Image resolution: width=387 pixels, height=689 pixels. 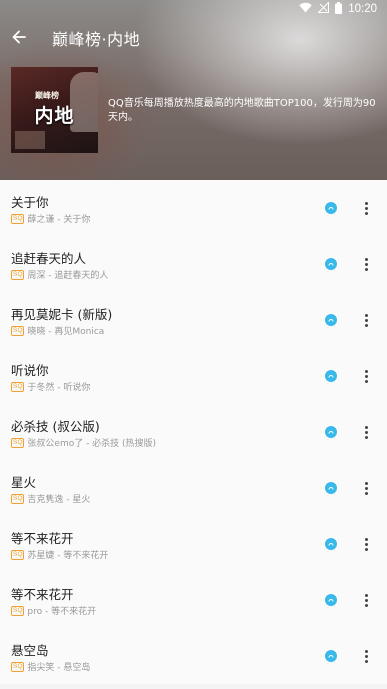 What do you see at coordinates (59, 668) in the screenshot?
I see `song-artist-album: 指尖笑 - 悬空岛` at bounding box center [59, 668].